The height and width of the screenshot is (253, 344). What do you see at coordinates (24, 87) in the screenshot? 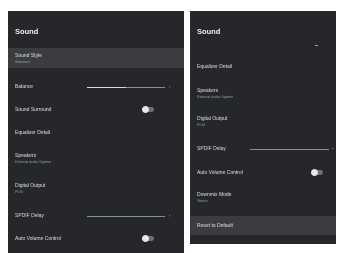
I see `menu-item-label: Balance` at bounding box center [24, 87].